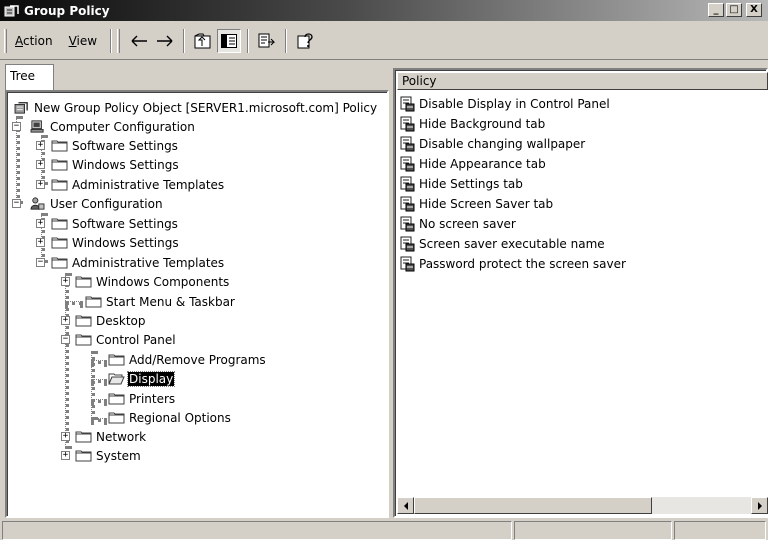 This screenshot has width=768, height=540. I want to click on toolbar-grip, so click(119, 40).